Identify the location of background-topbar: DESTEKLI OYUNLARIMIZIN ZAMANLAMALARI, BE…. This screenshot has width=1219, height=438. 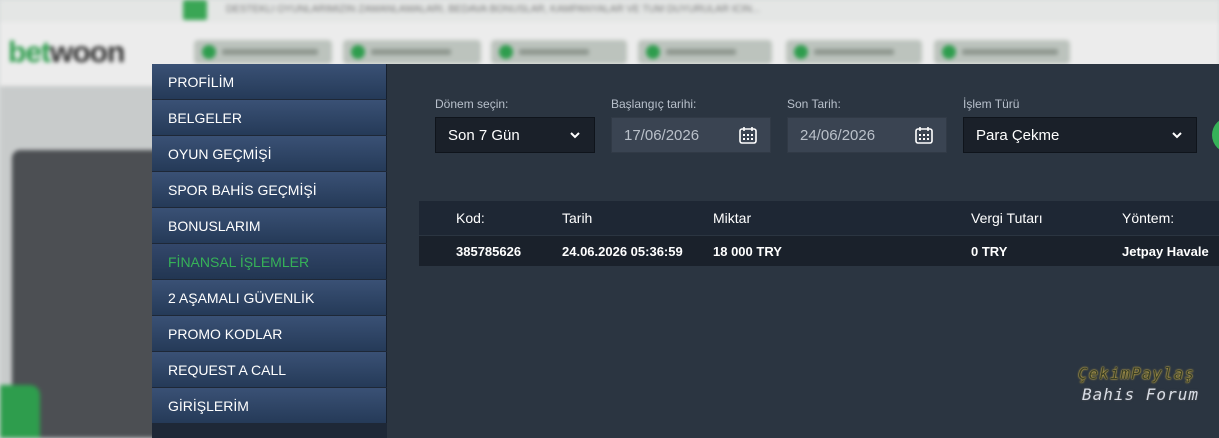
(609, 11).